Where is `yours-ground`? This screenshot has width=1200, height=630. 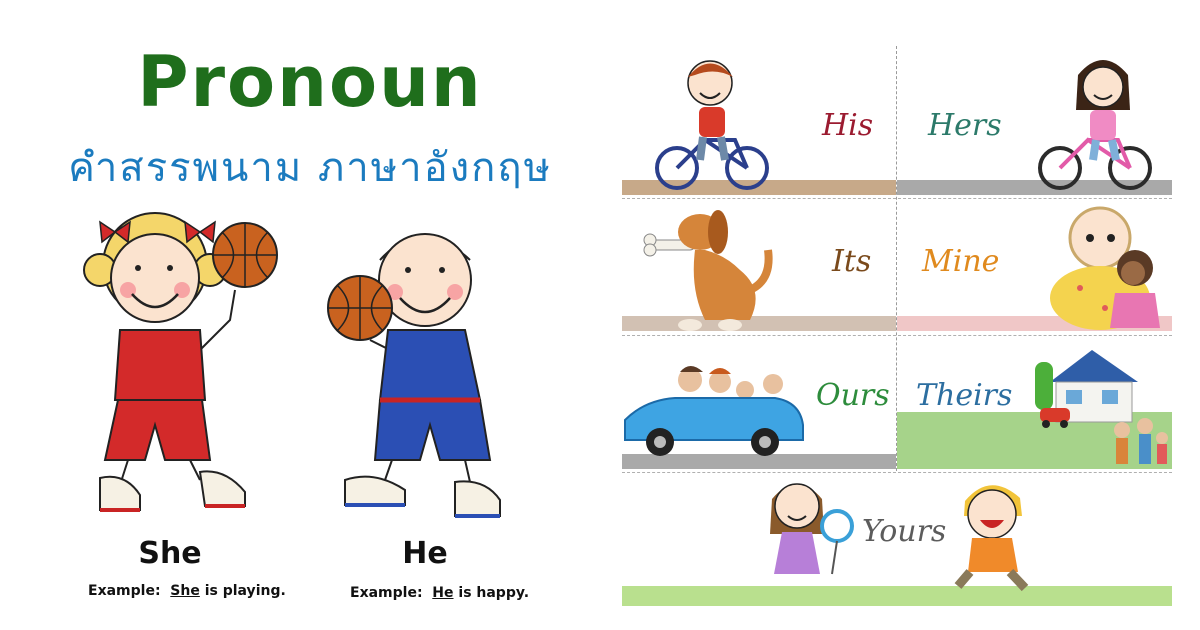 yours-ground is located at coordinates (897, 596).